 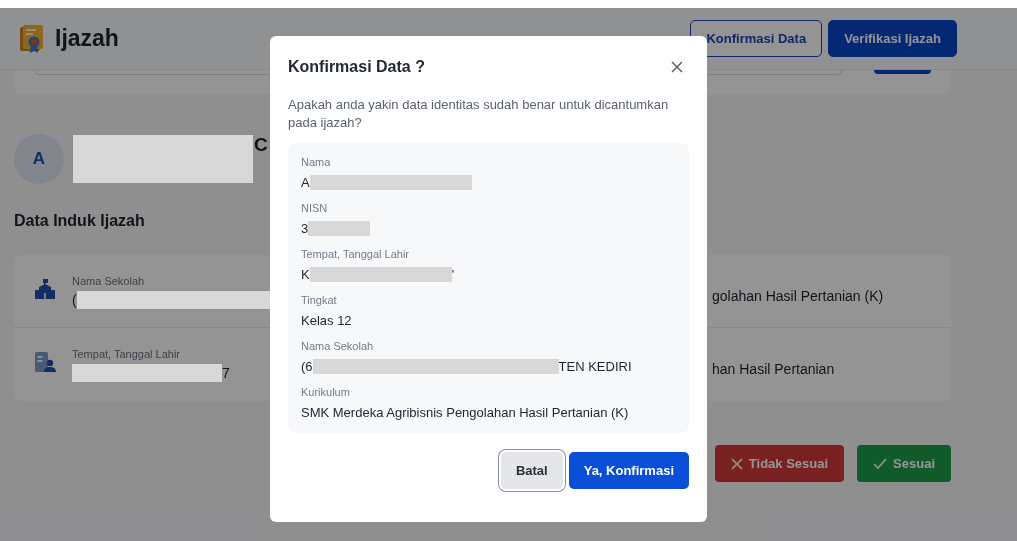 I want to click on field-label: Tingkat, so click(x=319, y=300).